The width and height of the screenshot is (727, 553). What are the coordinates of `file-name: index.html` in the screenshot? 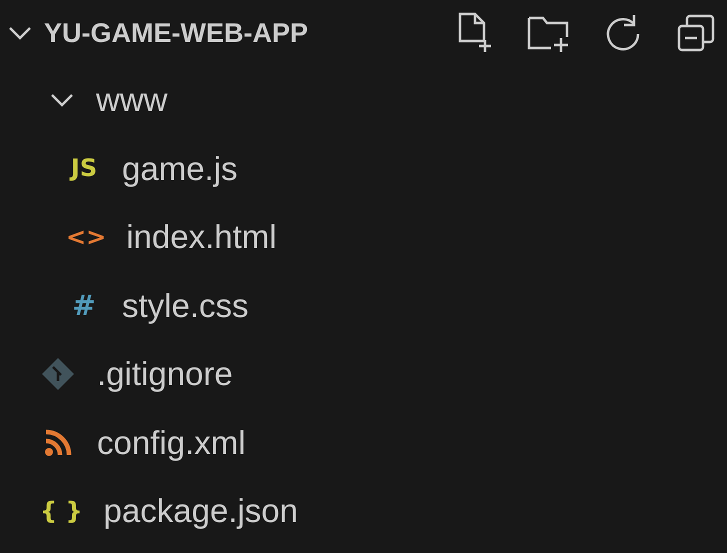 It's located at (201, 237).